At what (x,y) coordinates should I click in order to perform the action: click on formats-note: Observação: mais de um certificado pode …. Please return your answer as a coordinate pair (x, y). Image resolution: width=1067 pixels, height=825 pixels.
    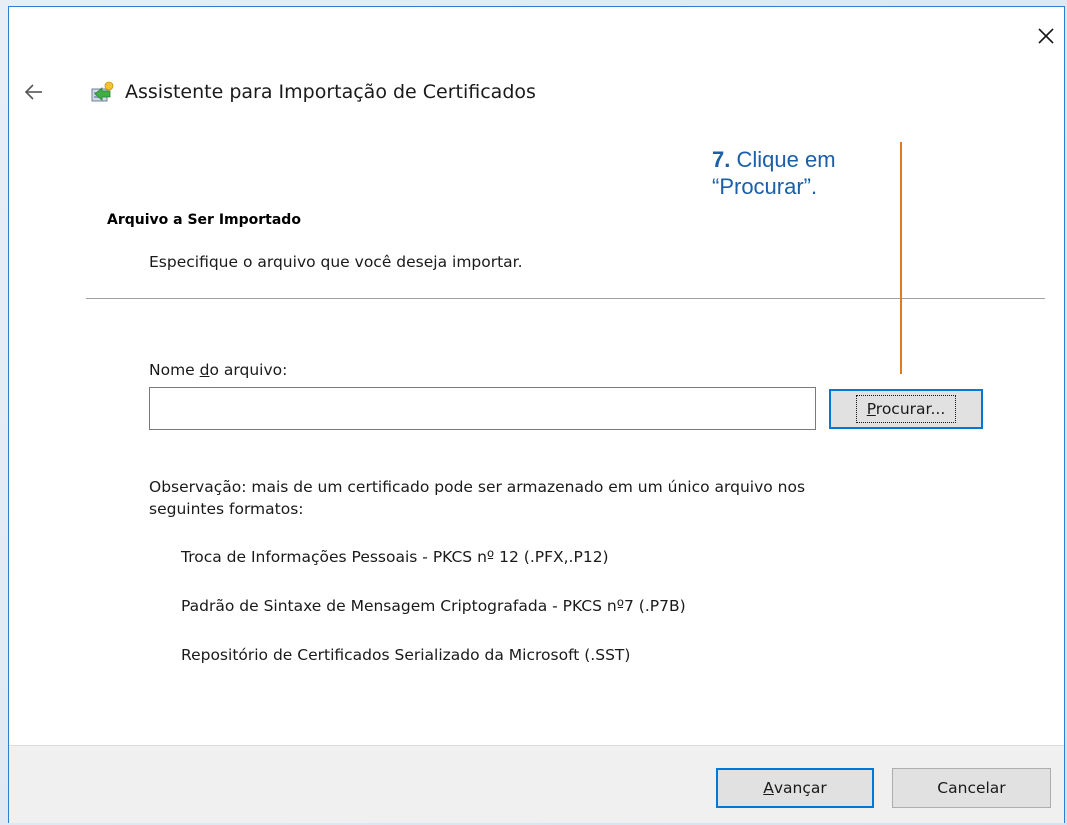
    Looking at the image, I should click on (477, 498).